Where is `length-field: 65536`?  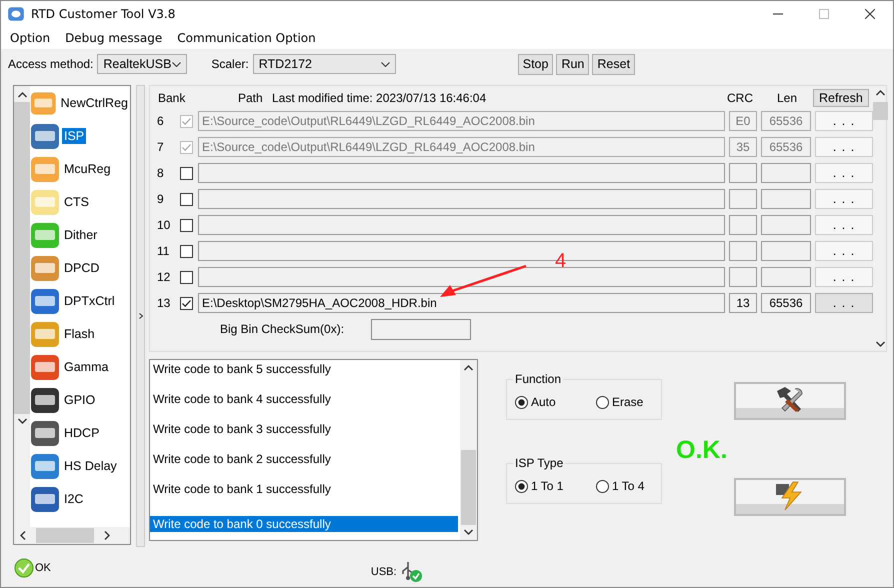
length-field: 65536 is located at coordinates (786, 303).